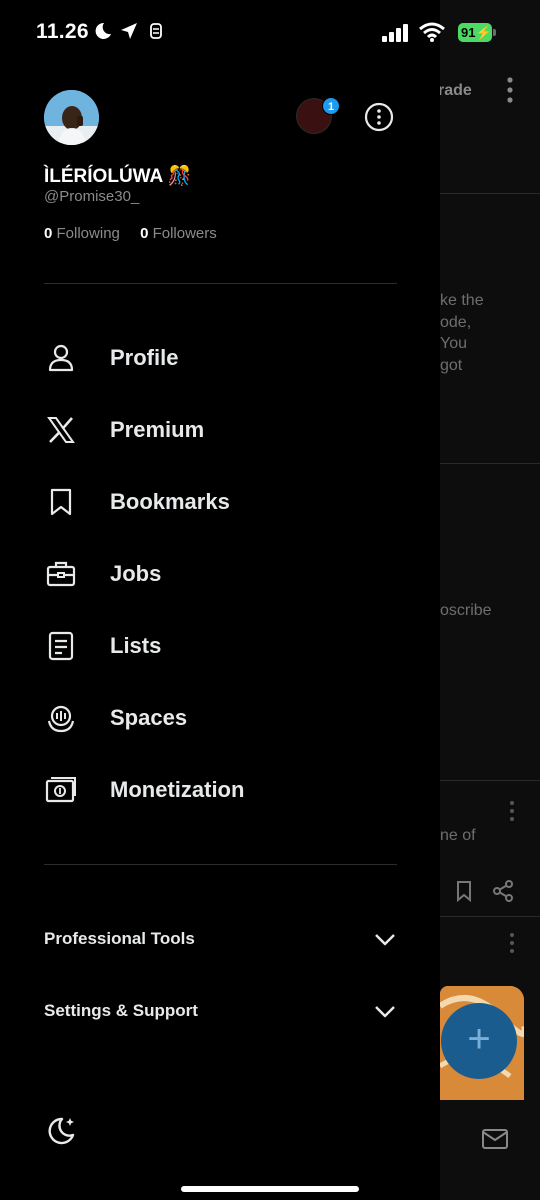  Describe the element at coordinates (224, 358) in the screenshot. I see `menu-item-profile: Profile` at that location.